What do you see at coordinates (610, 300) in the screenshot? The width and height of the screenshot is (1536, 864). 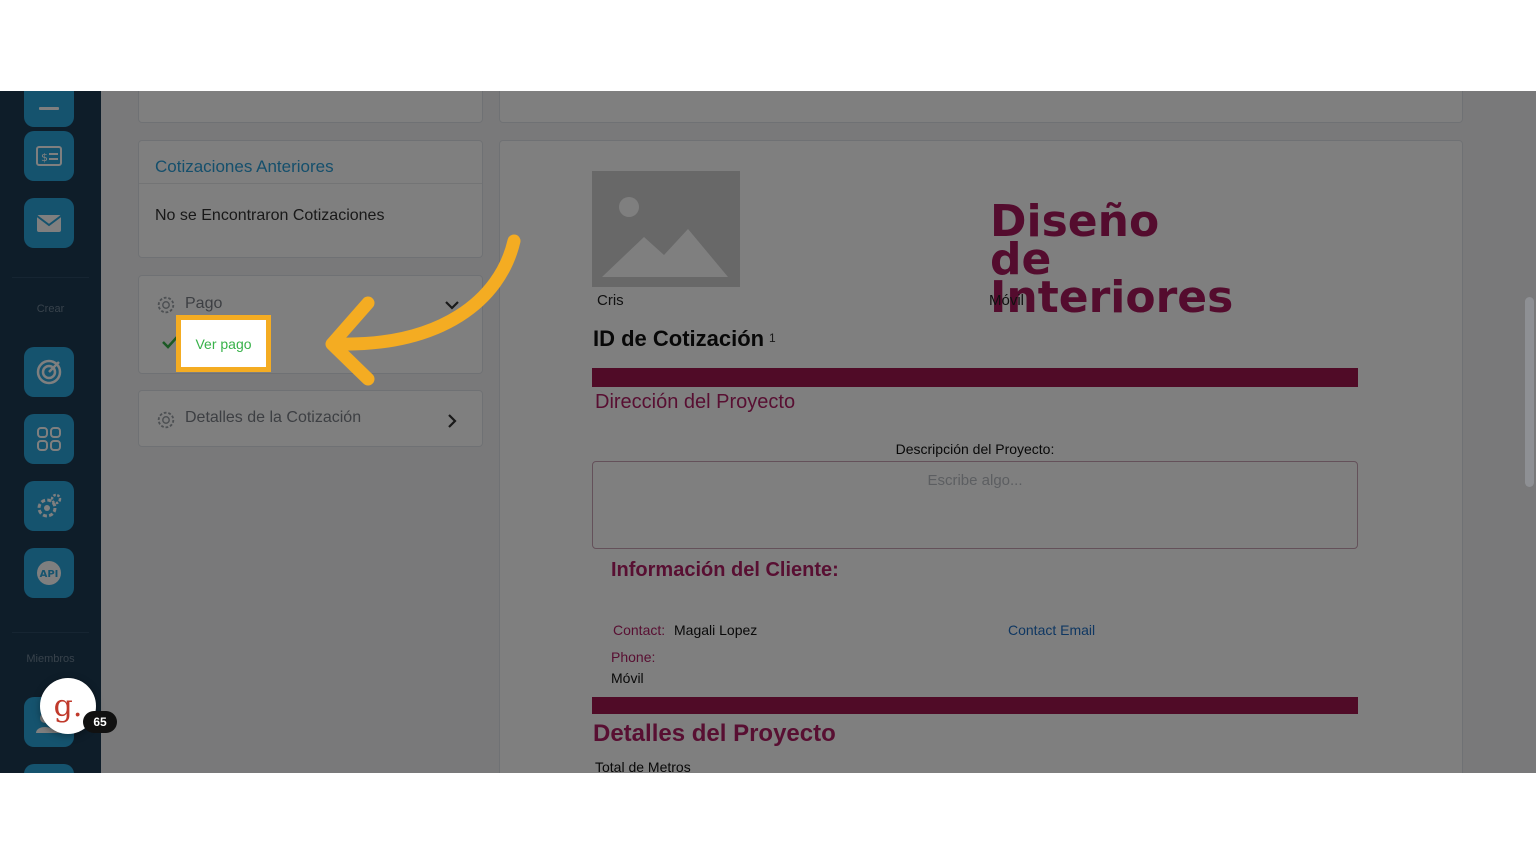 I see `company-name: Cris` at bounding box center [610, 300].